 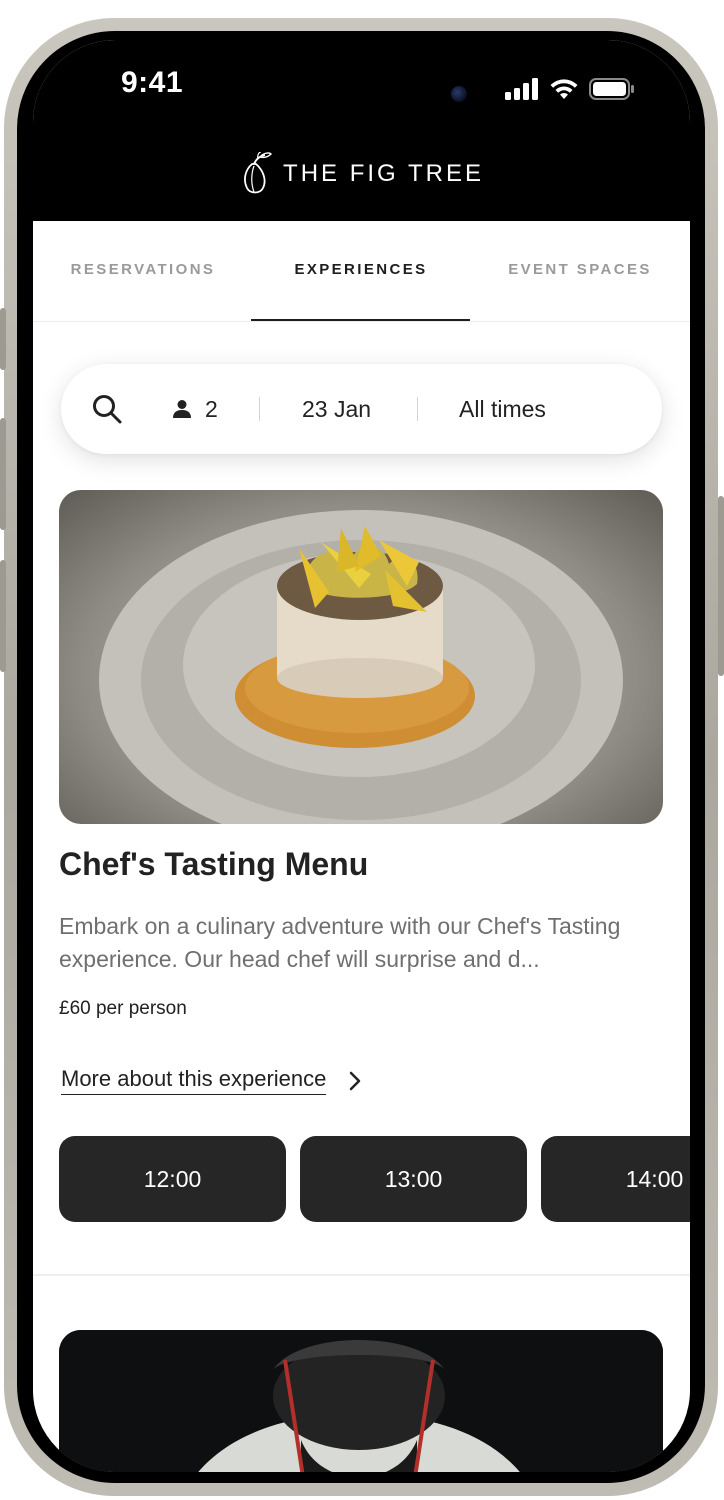 I want to click on guest-count: 2, so click(x=211, y=408).